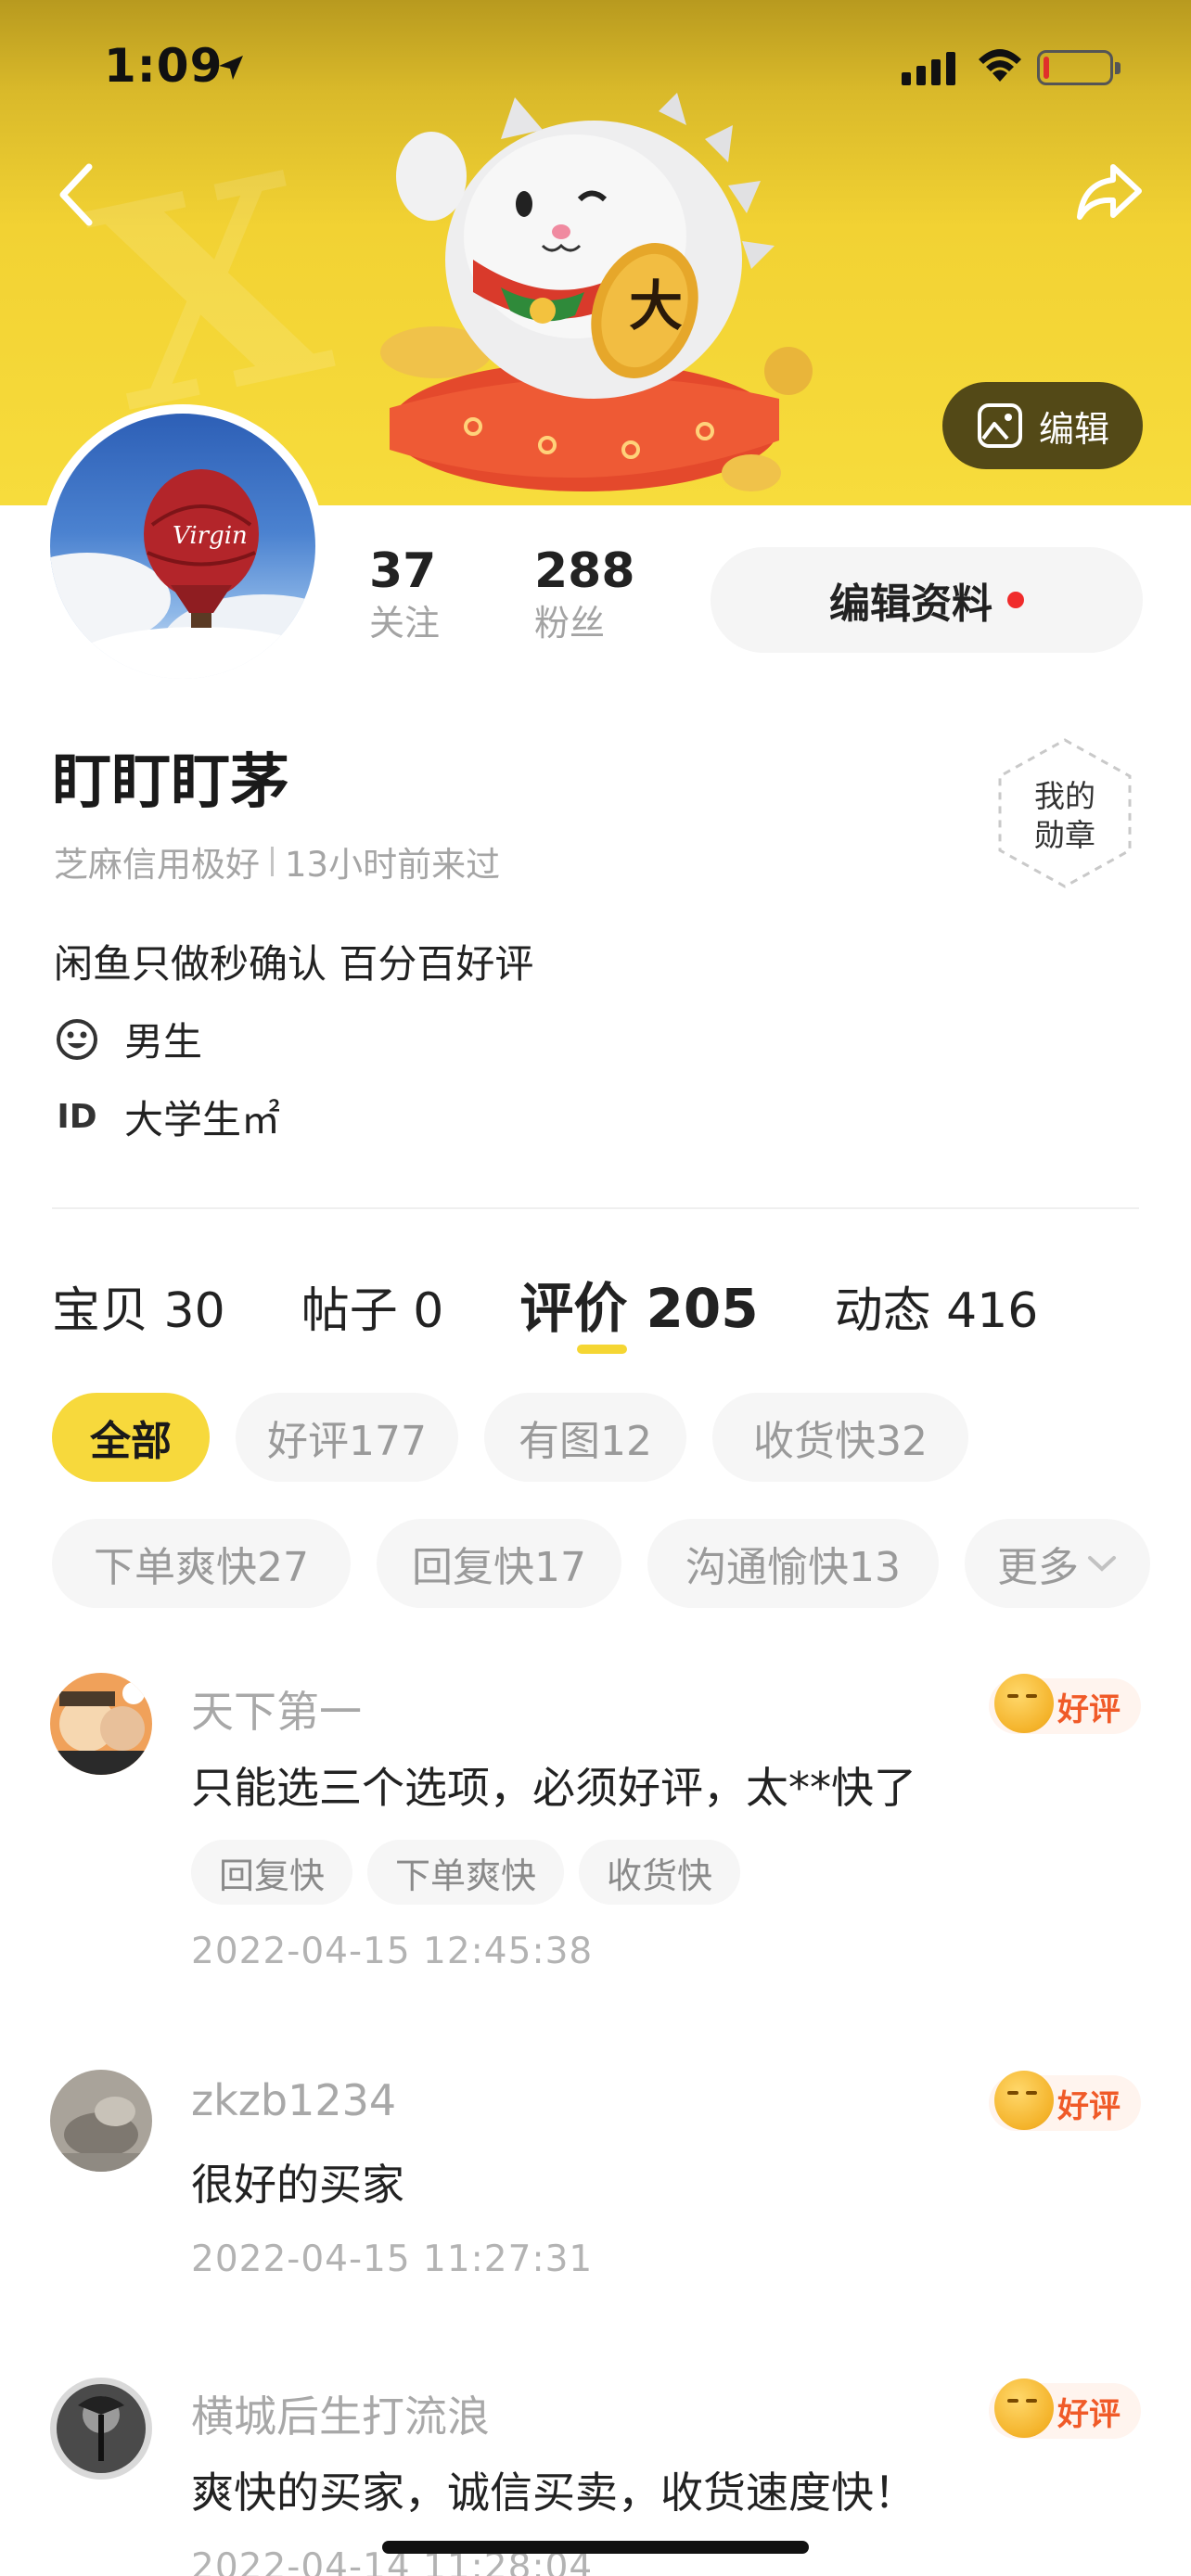 This screenshot has height=2576, width=1191. I want to click on notification-dot, so click(1015, 600).